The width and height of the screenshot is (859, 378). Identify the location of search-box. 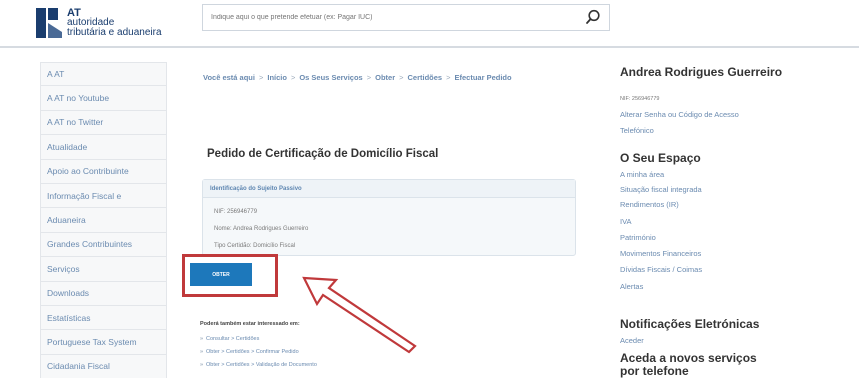
(406, 17).